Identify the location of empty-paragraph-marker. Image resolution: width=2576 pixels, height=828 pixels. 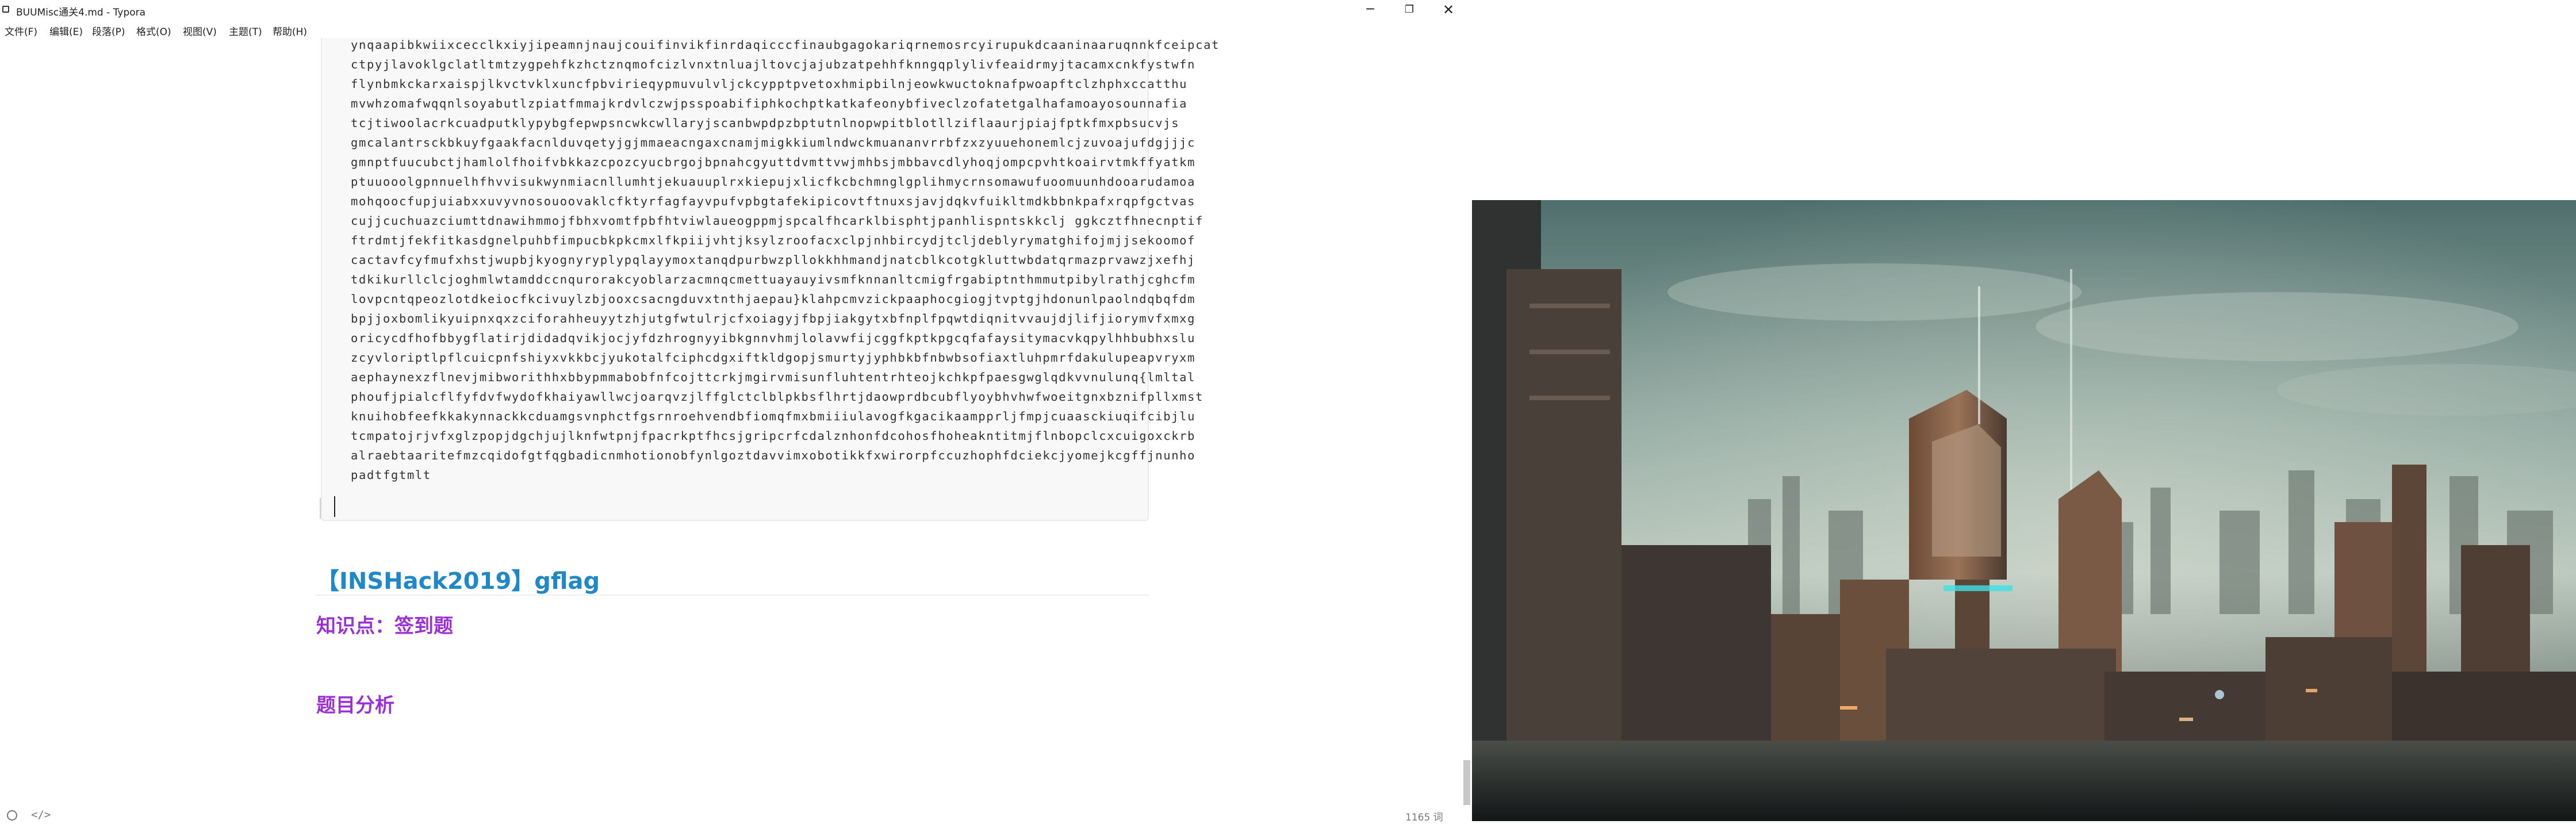
(320, 508).